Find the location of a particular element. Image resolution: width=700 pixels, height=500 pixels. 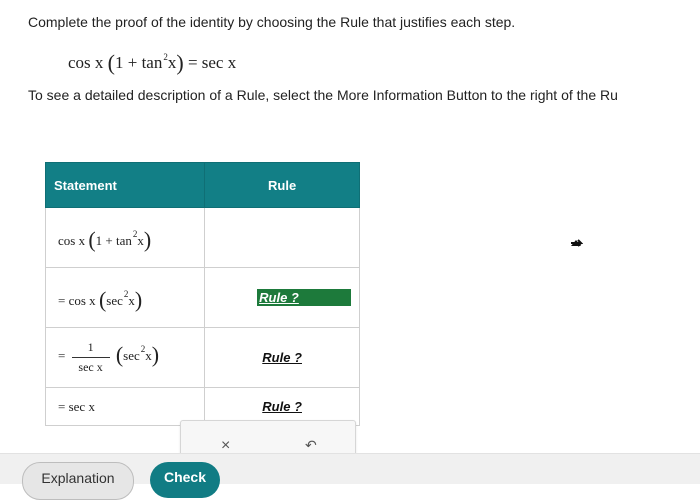

identity-rhs: = sec x is located at coordinates (212, 62).